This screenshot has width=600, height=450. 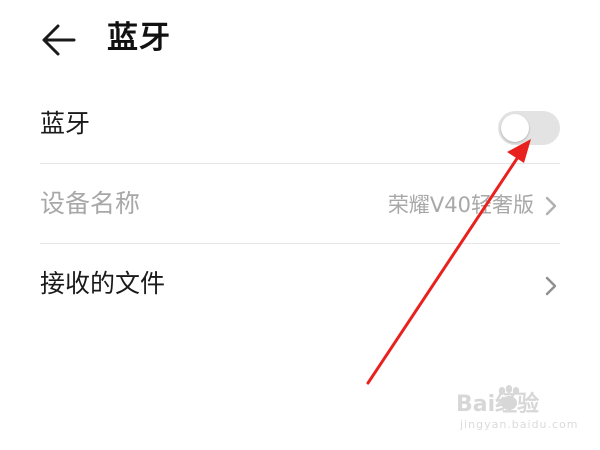 I want to click on received-files-label: 接收的文件, so click(x=103, y=283).